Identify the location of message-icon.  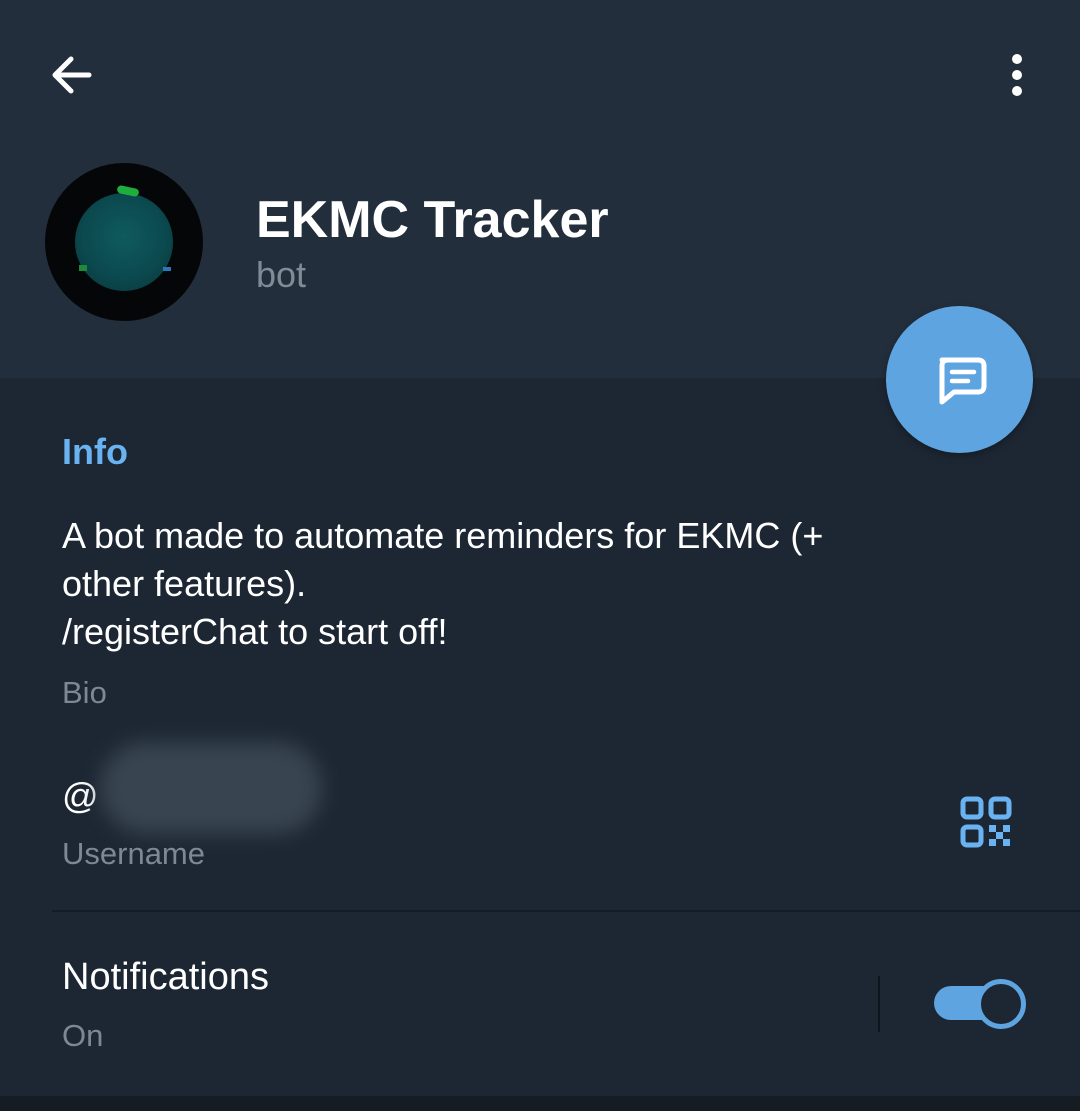
(962, 380).